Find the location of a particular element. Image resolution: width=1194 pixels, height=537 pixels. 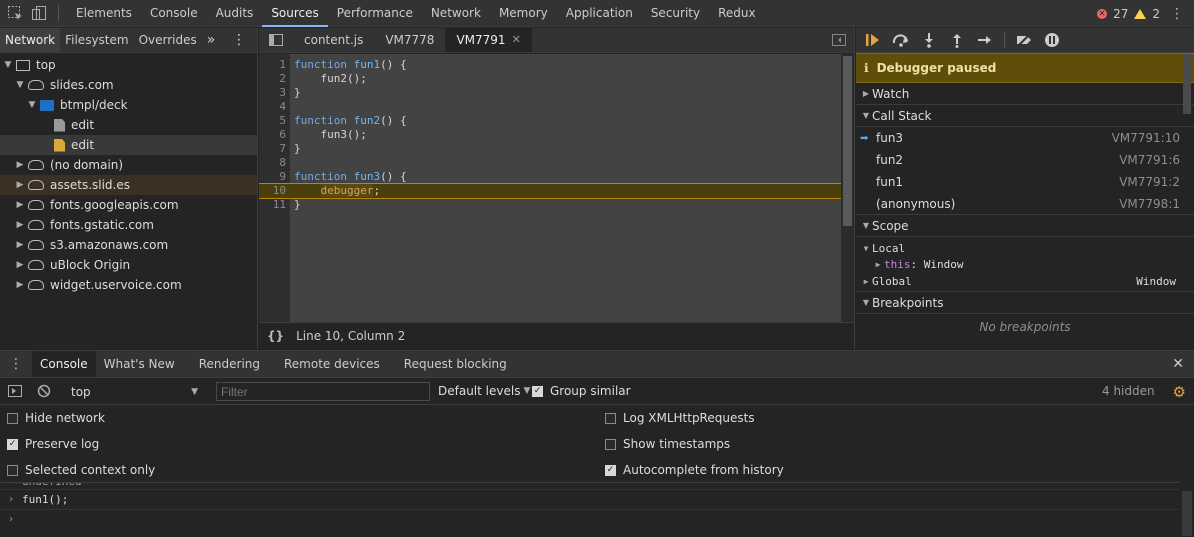

code-line: 1 function fun1() { is located at coordinates (550, 65).